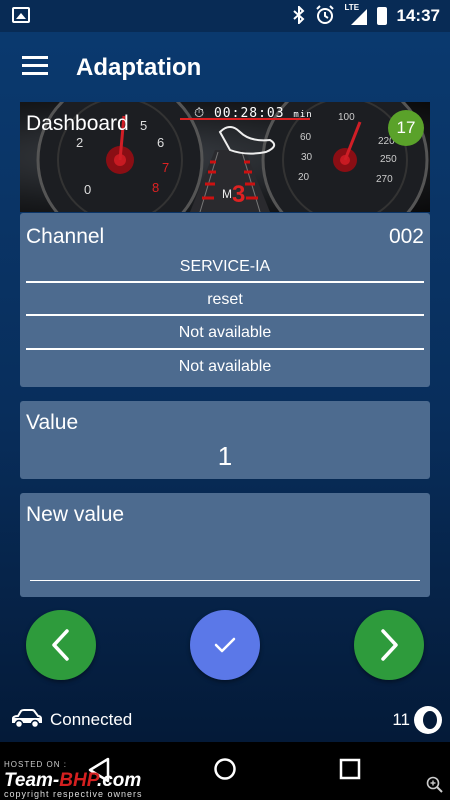 This screenshot has width=450, height=800. I want to click on svg-text: M, so click(227, 194).